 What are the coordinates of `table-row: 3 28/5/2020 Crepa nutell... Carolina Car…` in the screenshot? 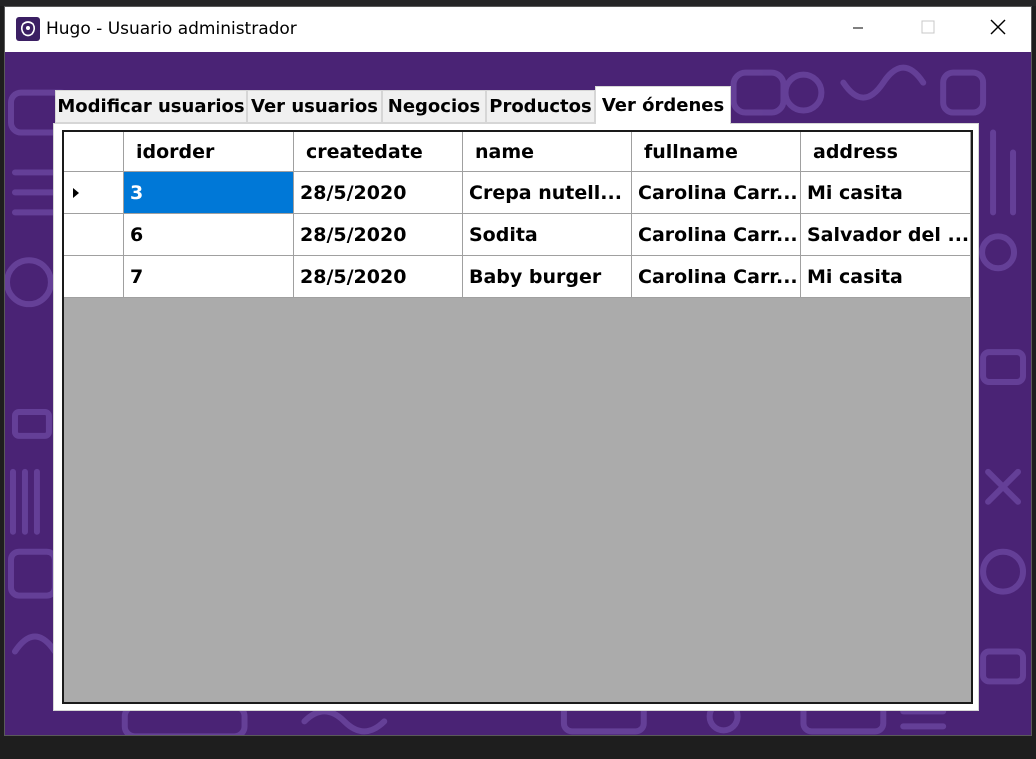 It's located at (517, 193).